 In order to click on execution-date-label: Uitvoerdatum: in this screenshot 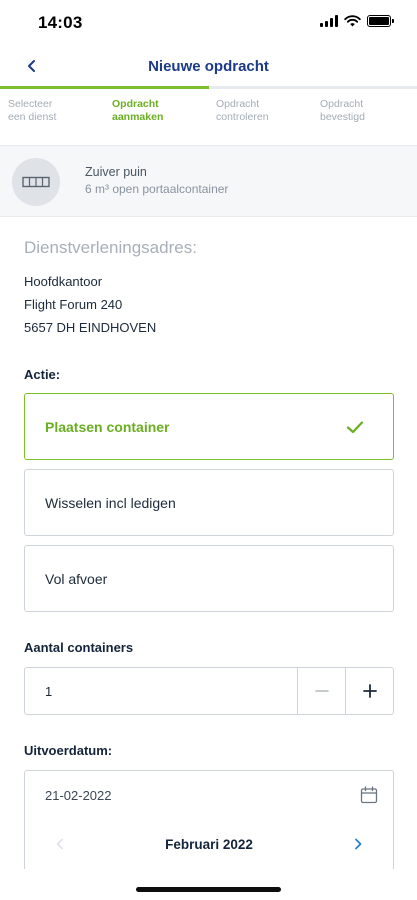, I will do `click(68, 750)`.